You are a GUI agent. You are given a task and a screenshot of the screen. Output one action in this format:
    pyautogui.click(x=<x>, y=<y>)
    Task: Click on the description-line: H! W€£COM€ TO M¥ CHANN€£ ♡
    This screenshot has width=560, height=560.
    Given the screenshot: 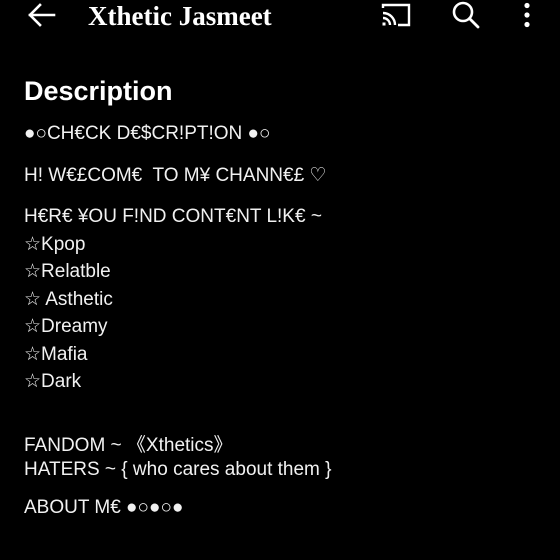 What is the action you would take?
    pyautogui.click(x=175, y=175)
    